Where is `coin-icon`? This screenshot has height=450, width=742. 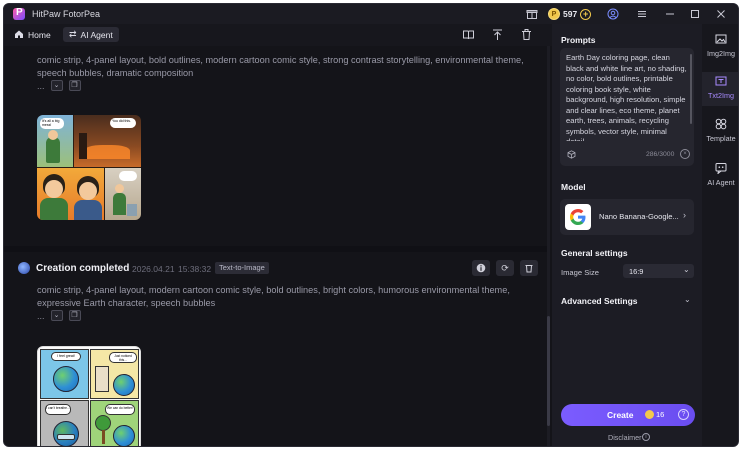
coin-icon is located at coordinates (649, 414).